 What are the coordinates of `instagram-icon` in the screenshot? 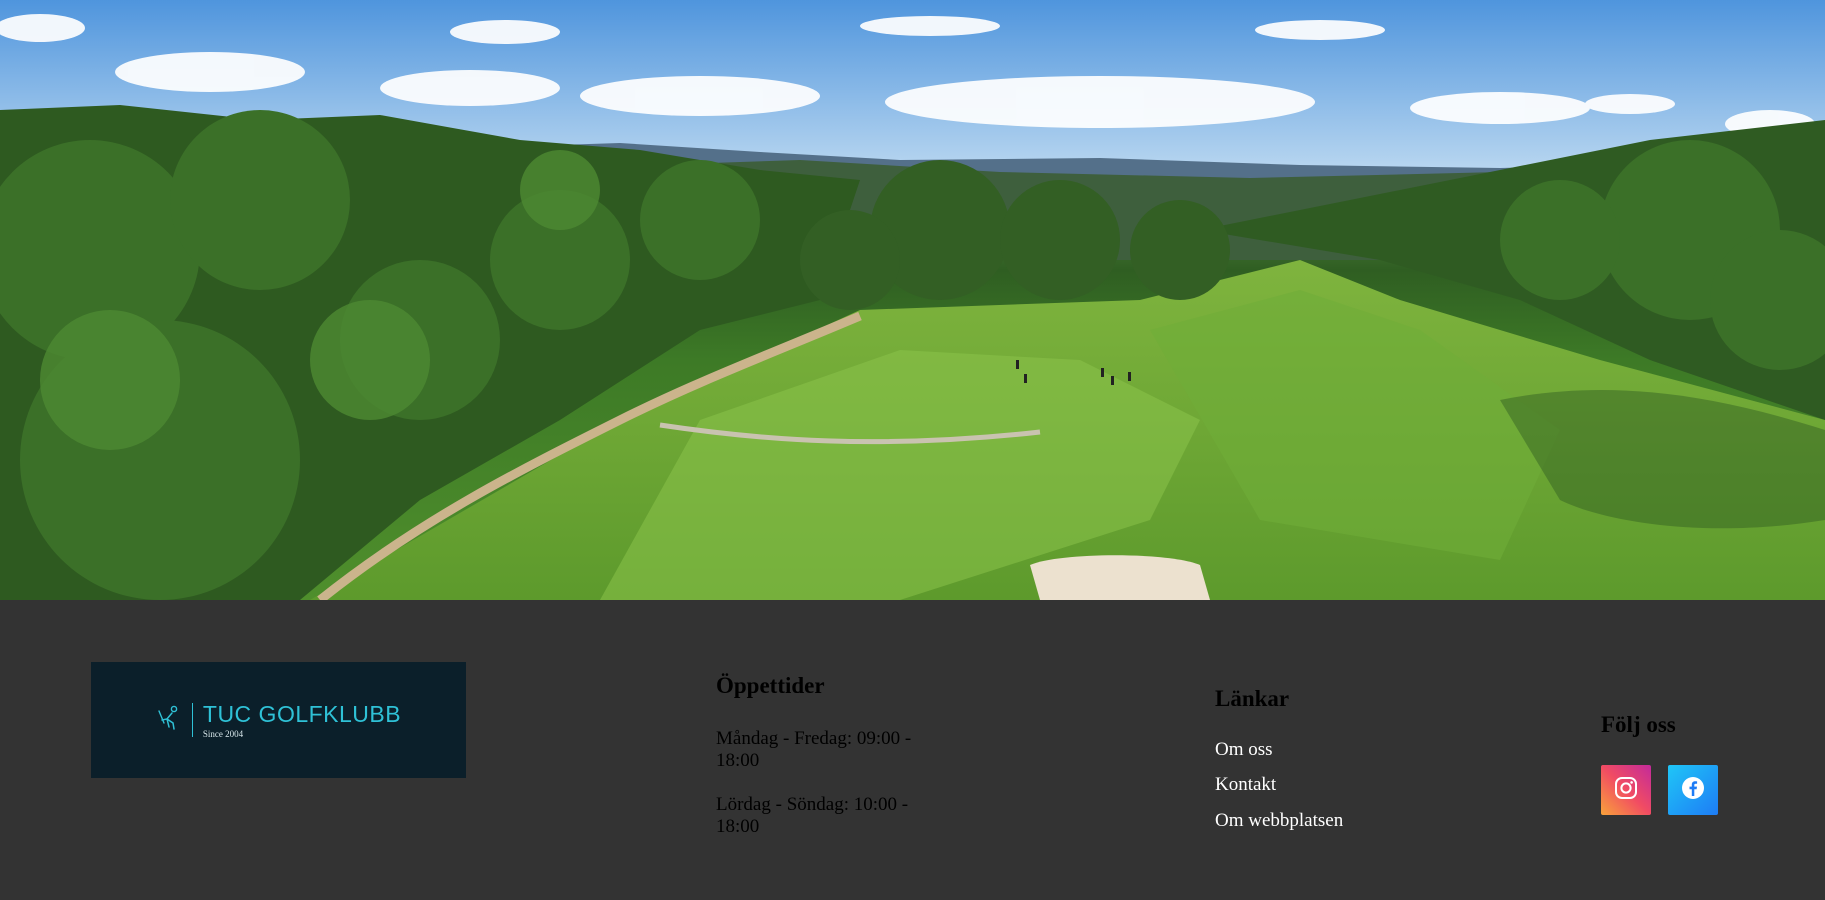 It's located at (1626, 790).